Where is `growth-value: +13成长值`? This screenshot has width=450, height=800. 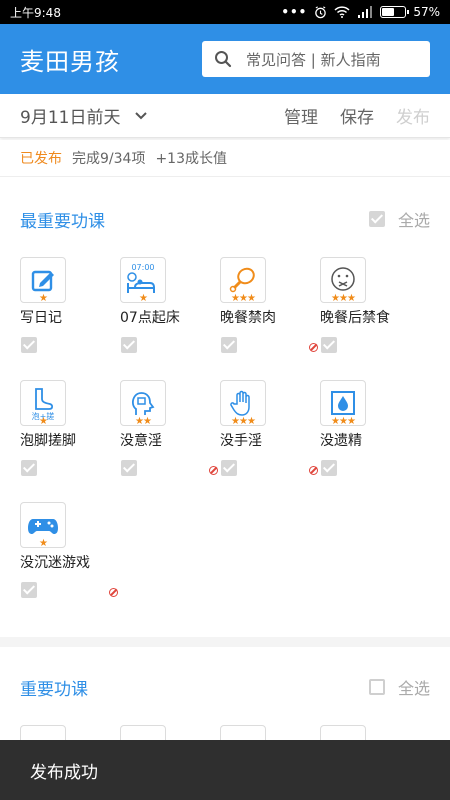 growth-value: +13成长值 is located at coordinates (191, 159).